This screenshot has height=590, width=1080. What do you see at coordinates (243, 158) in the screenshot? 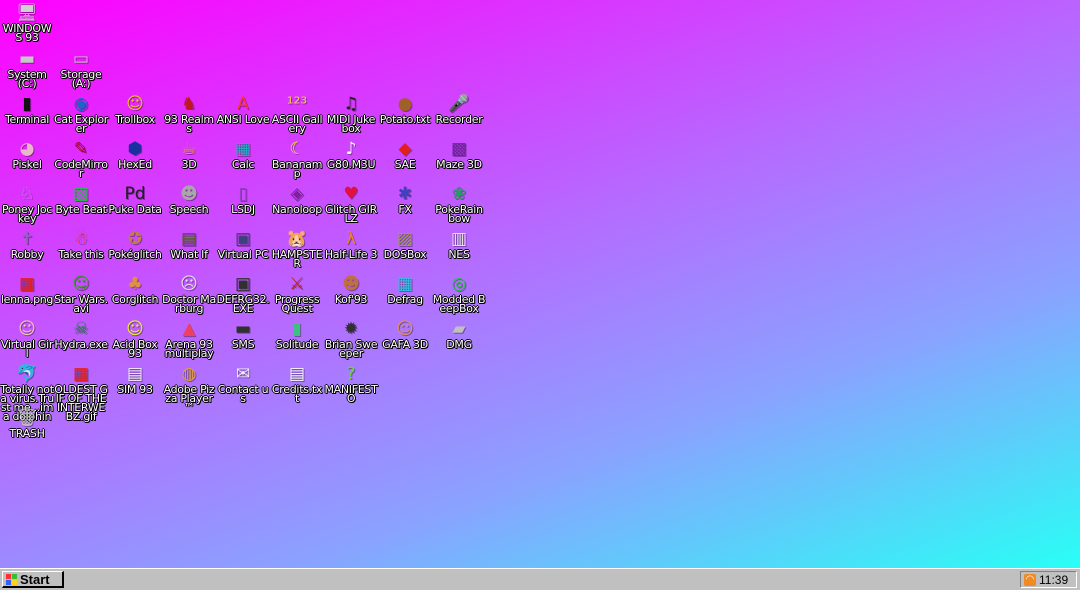
I see `desktop-shortcut: ▦ Calc` at bounding box center [243, 158].